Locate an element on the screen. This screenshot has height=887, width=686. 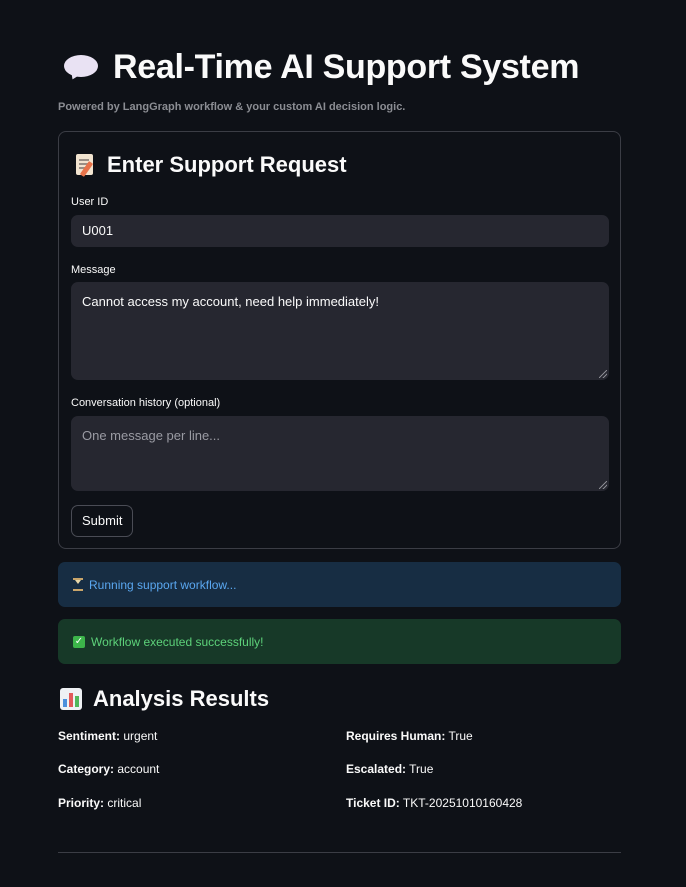
memo-icon is located at coordinates (85, 165).